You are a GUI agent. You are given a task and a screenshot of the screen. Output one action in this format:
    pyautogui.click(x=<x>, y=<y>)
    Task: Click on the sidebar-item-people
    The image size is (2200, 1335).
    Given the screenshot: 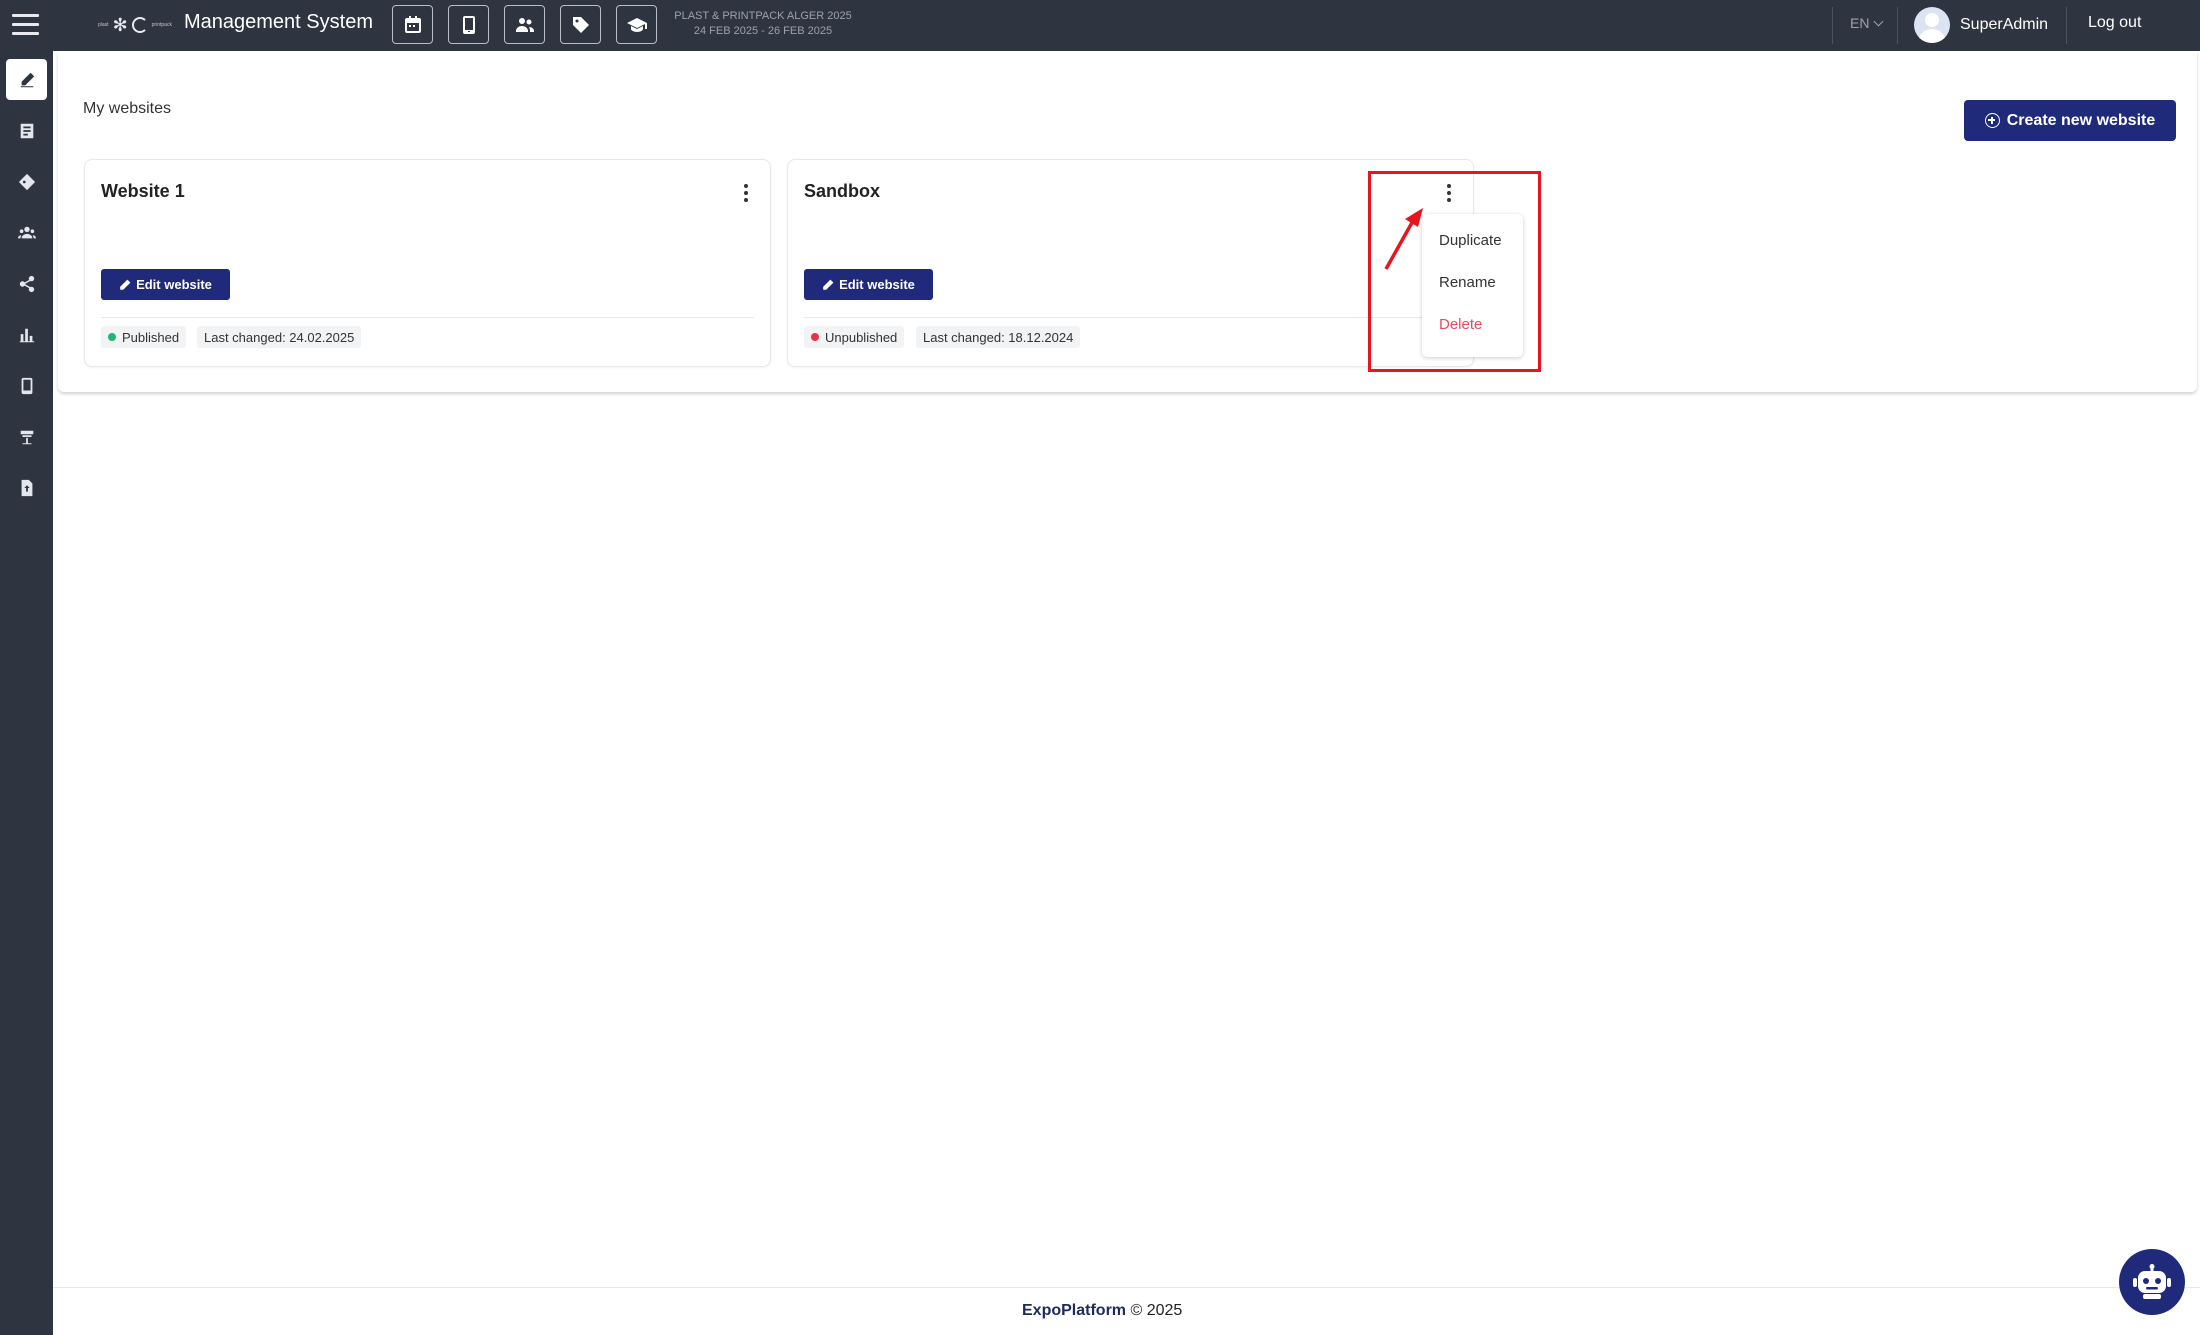 What is the action you would take?
    pyautogui.click(x=26, y=232)
    